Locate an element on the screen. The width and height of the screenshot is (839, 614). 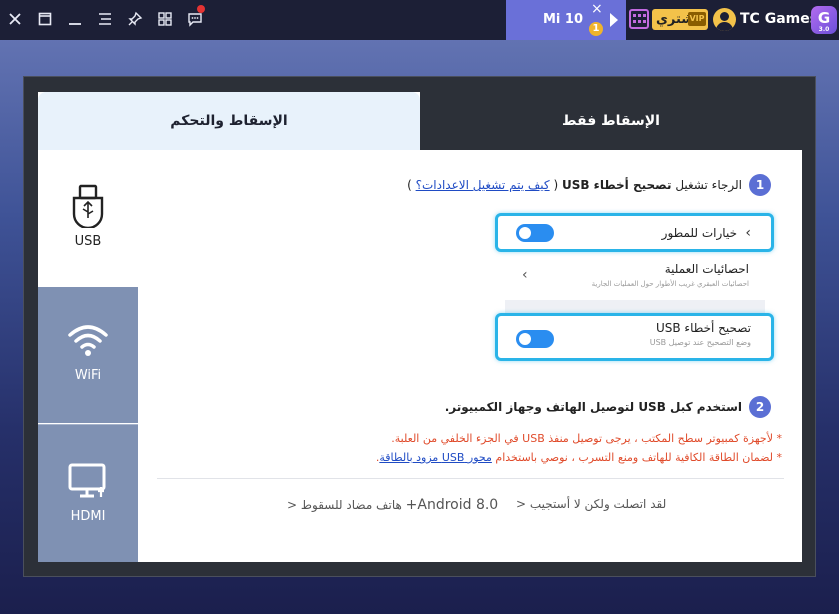
logo-version: 3.0 is located at coordinates (824, 29).